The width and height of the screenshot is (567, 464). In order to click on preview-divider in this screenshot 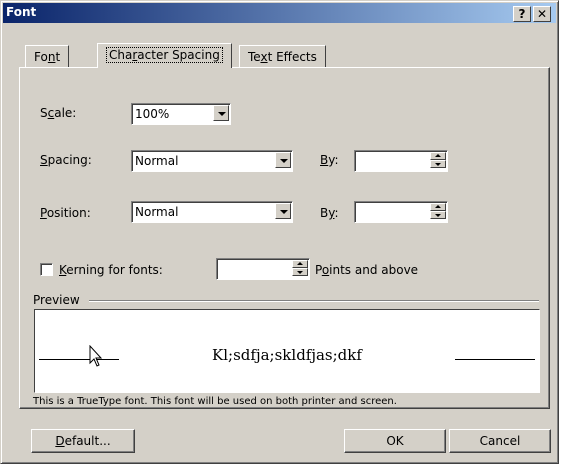, I will do `click(314, 301)`.